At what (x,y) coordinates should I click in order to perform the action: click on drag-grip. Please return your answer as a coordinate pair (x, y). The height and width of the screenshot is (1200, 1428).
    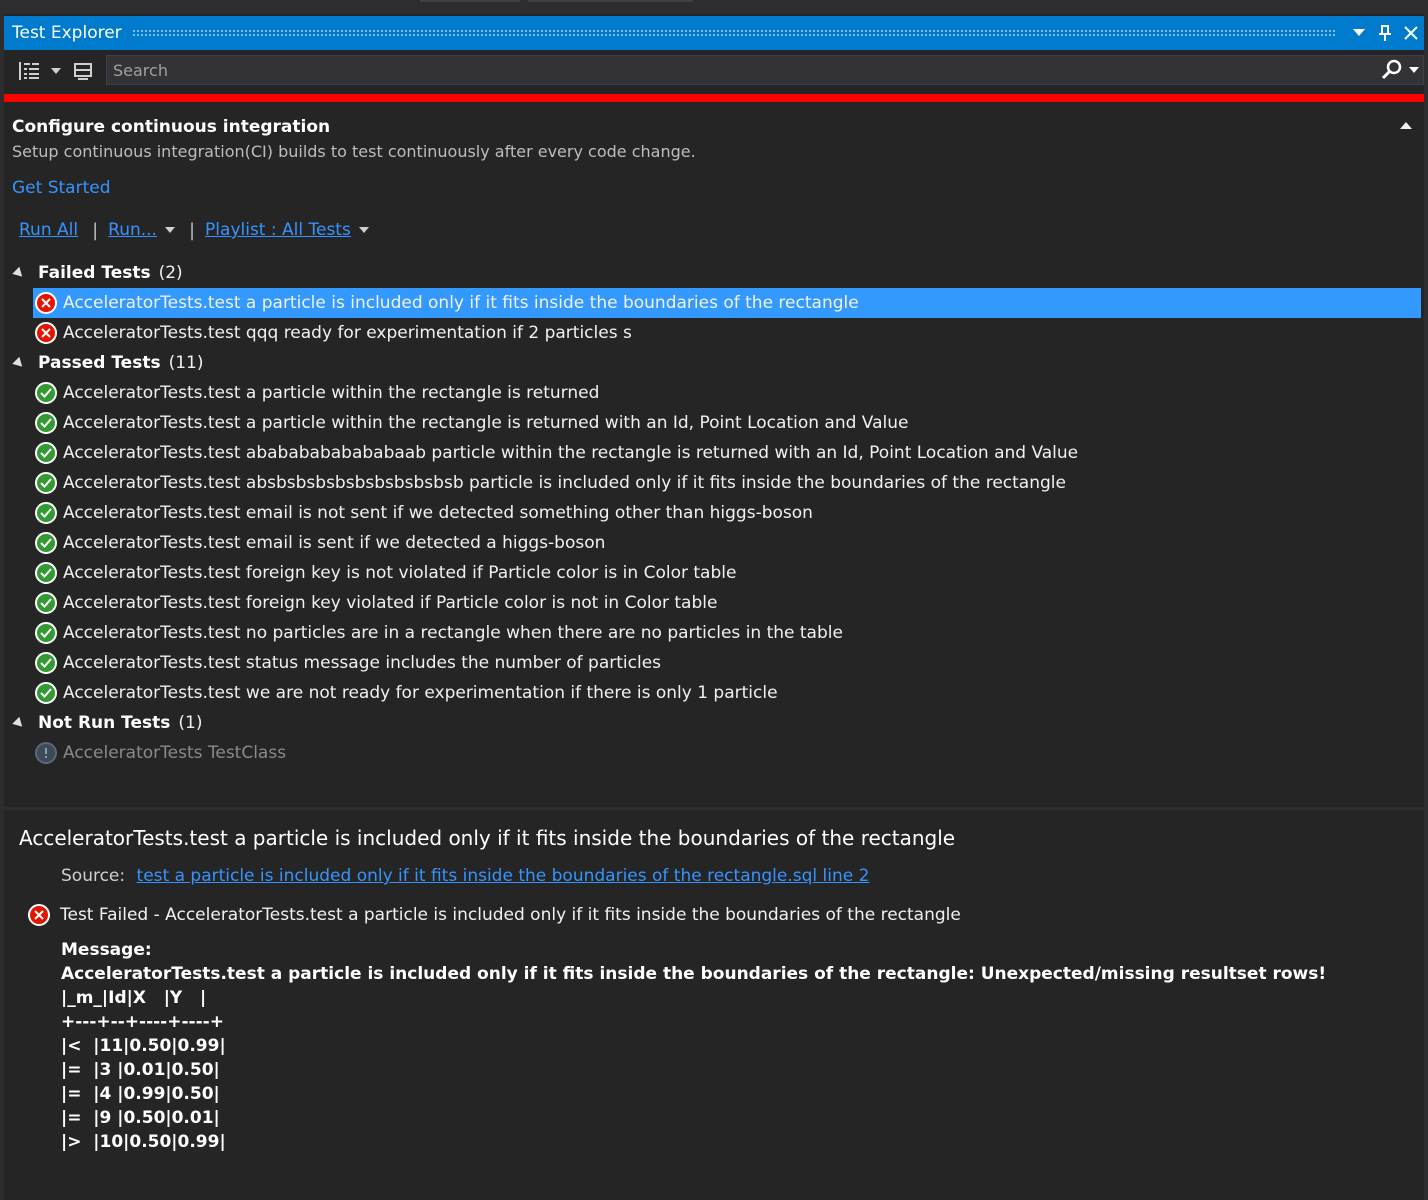
    Looking at the image, I should click on (733, 33).